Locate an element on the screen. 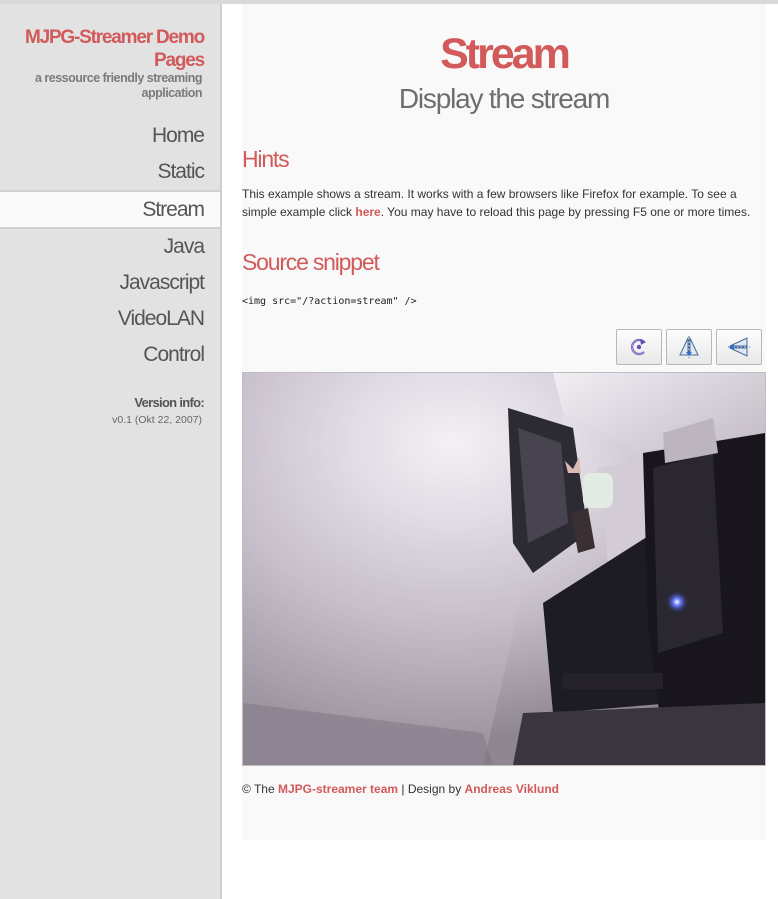  nav-item-javascript: Javascript is located at coordinates (110, 283).